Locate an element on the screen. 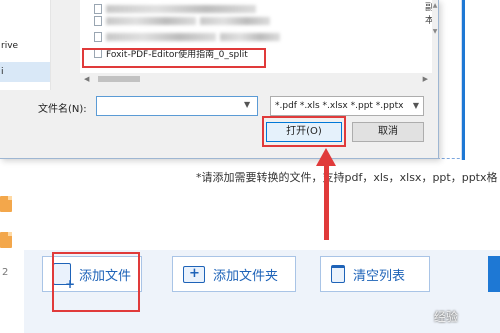 The image size is (500, 333). add-file-icon is located at coordinates (64, 277).